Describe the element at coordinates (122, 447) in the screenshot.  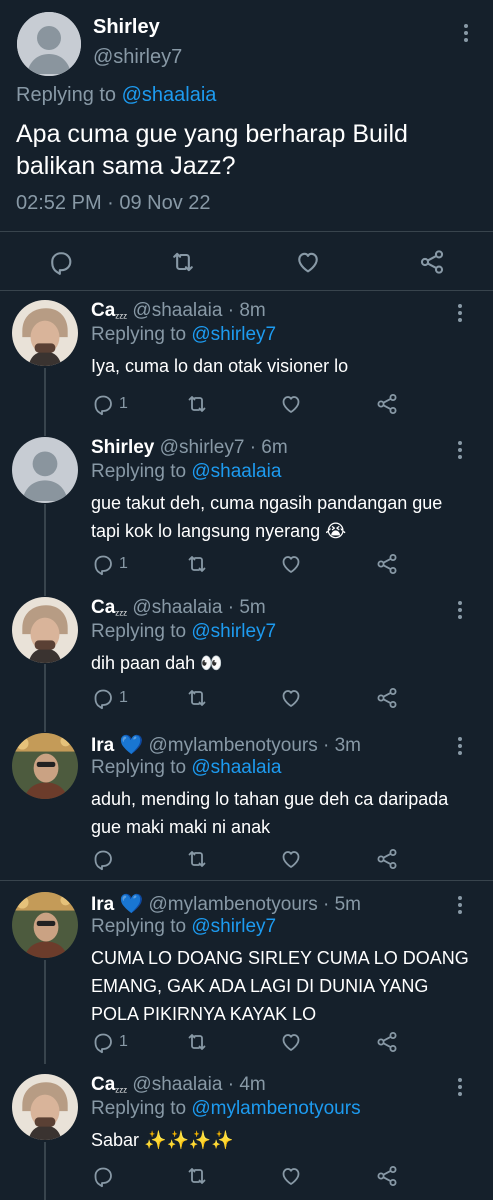
I see `reply-author-name: Shirley` at that location.